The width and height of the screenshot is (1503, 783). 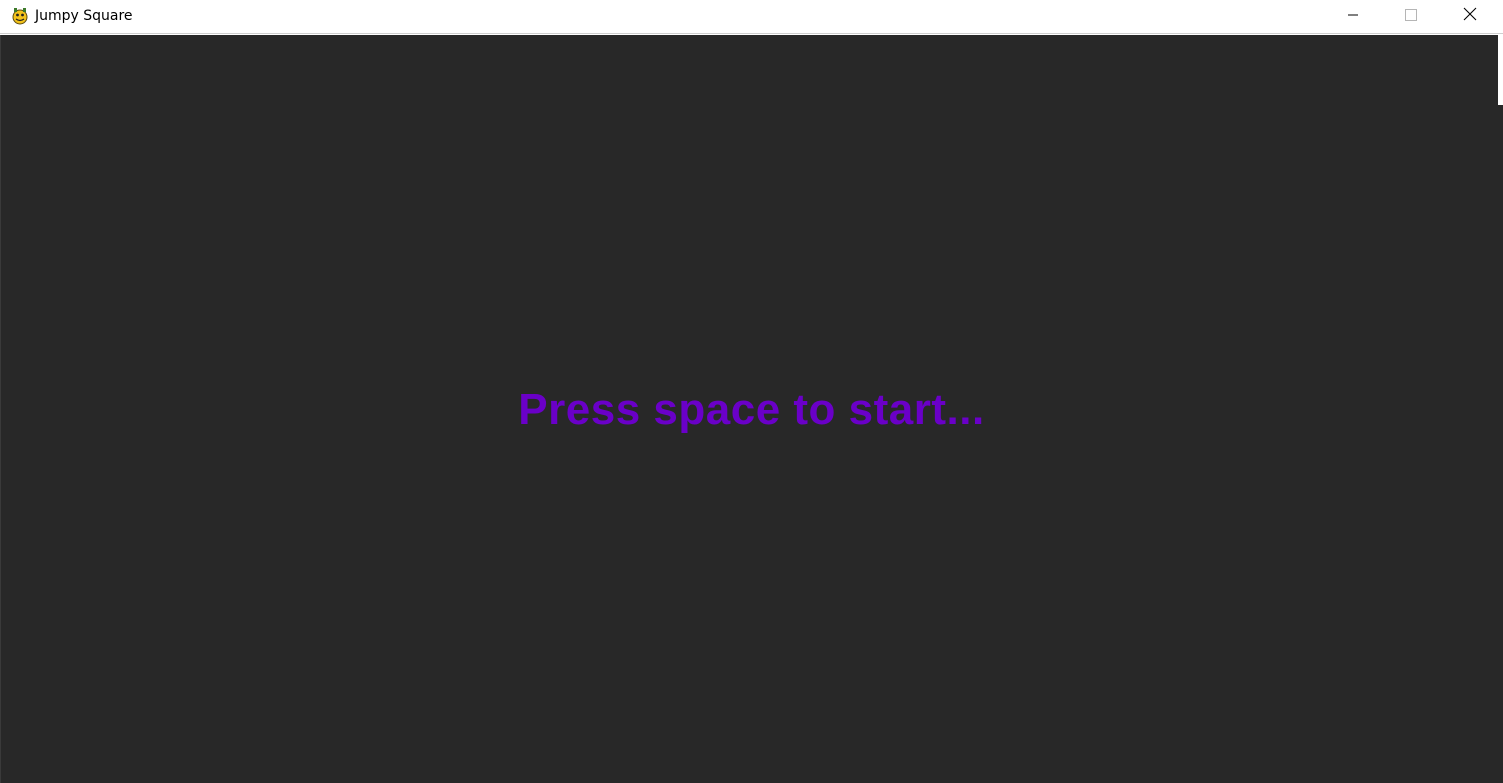 I want to click on pygame-icon, so click(x=20, y=16).